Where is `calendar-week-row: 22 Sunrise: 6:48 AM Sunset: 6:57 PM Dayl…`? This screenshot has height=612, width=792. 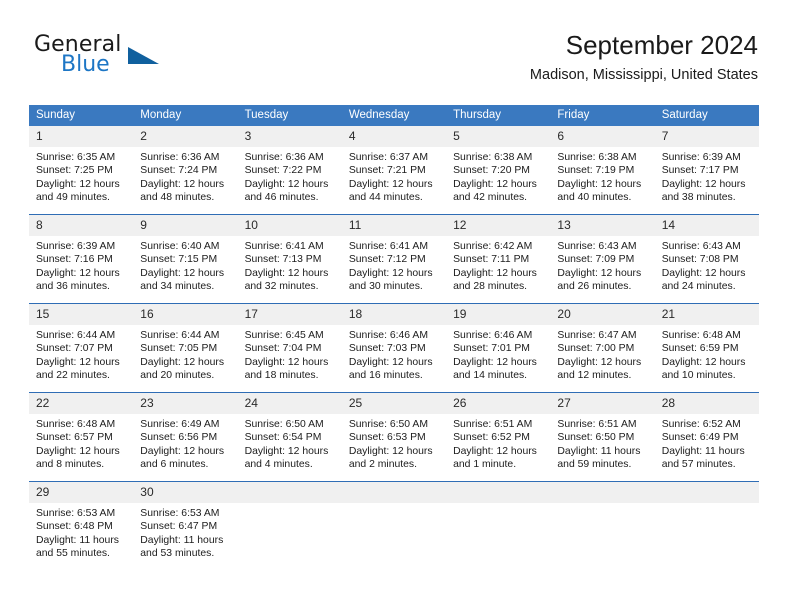 calendar-week-row: 22 Sunrise: 6:48 AM Sunset: 6:57 PM Dayl… is located at coordinates (394, 437).